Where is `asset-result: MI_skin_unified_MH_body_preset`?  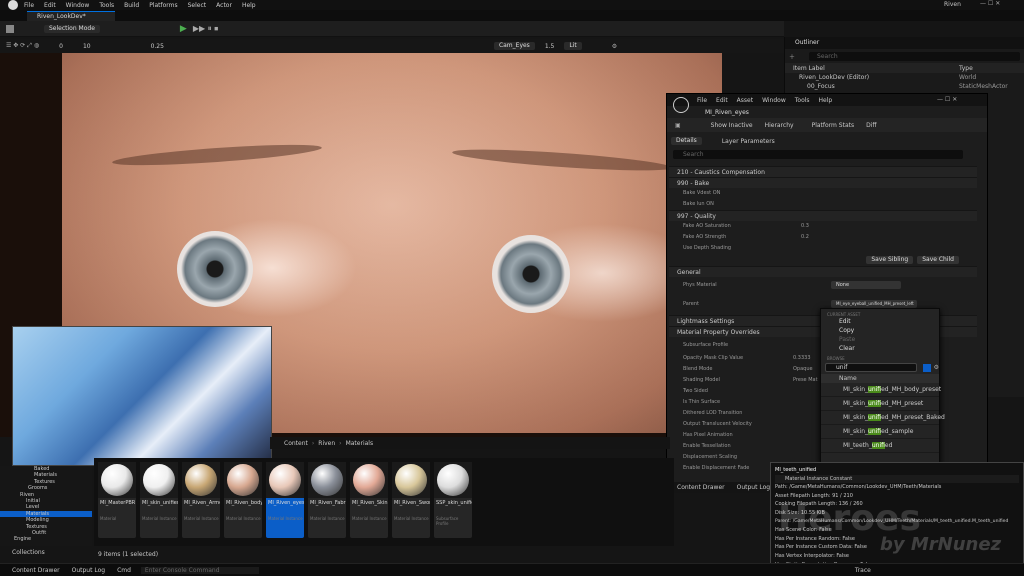 asset-result: MI_skin_unified_MH_body_preset is located at coordinates (881, 390).